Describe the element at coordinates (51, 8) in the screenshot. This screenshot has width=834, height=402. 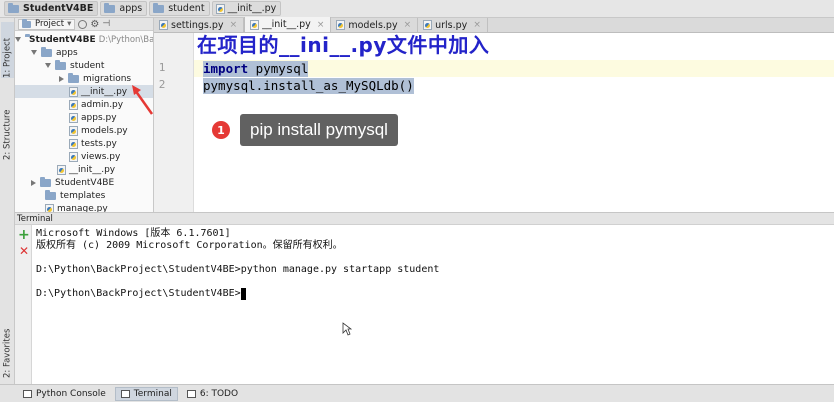
I see `breadcrumb-item-project: StudentV4BE` at that location.